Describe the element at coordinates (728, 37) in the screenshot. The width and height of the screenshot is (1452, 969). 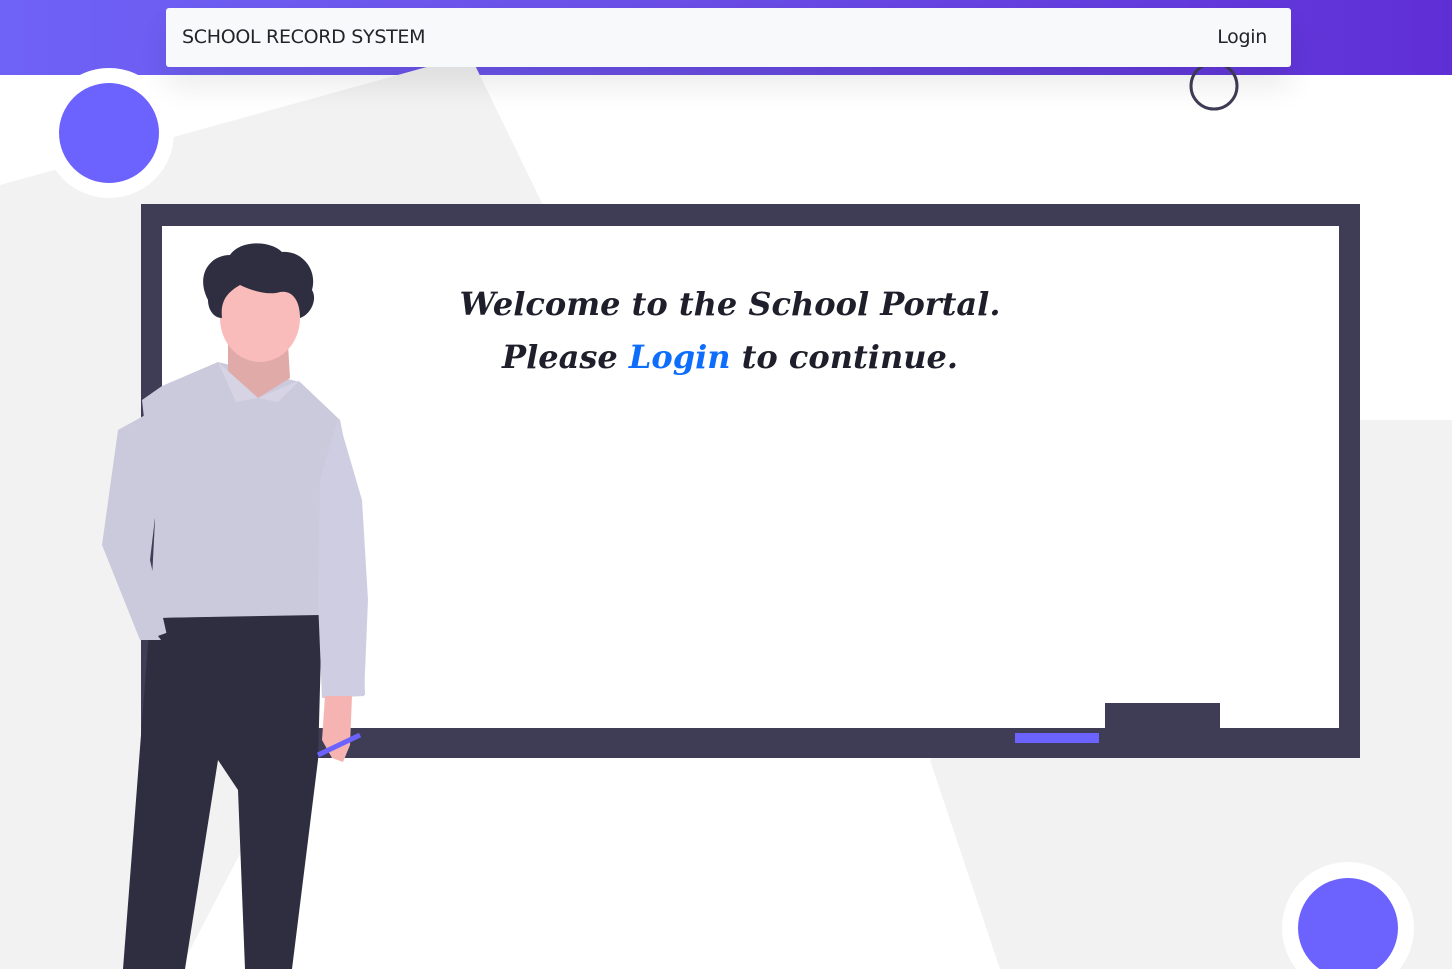
I see `navbar: SCHOOL RECORD SYSTEM Login` at that location.